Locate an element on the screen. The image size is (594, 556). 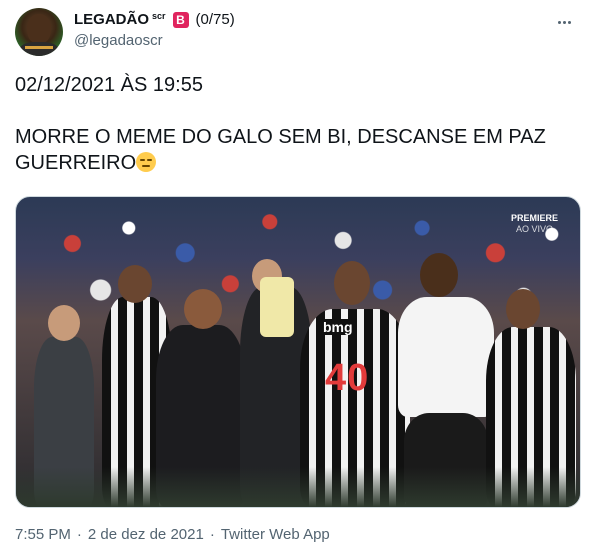
avatar-shirt is located at coordinates (39, 49).